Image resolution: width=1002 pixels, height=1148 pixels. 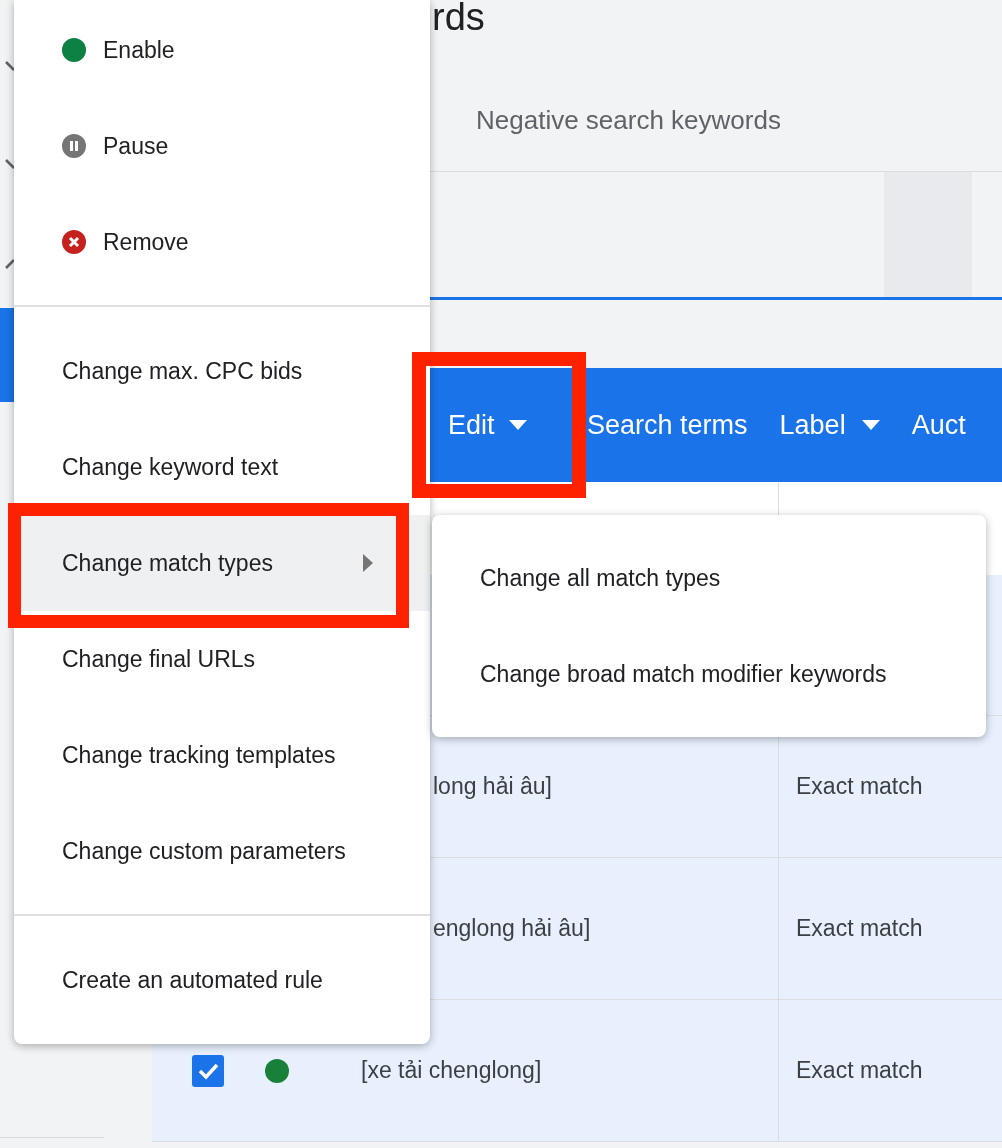 I want to click on menu-item: Create an automated rule, so click(x=222, y=980).